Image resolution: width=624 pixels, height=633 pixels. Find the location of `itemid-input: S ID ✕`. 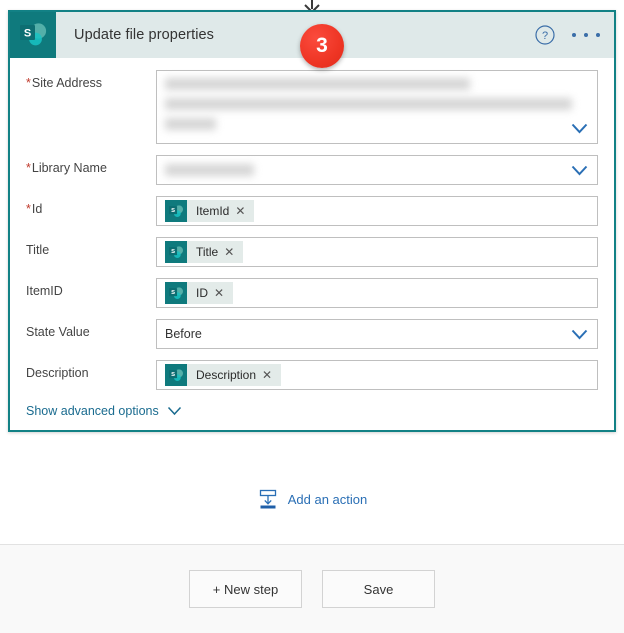

itemid-input: S ID ✕ is located at coordinates (377, 293).